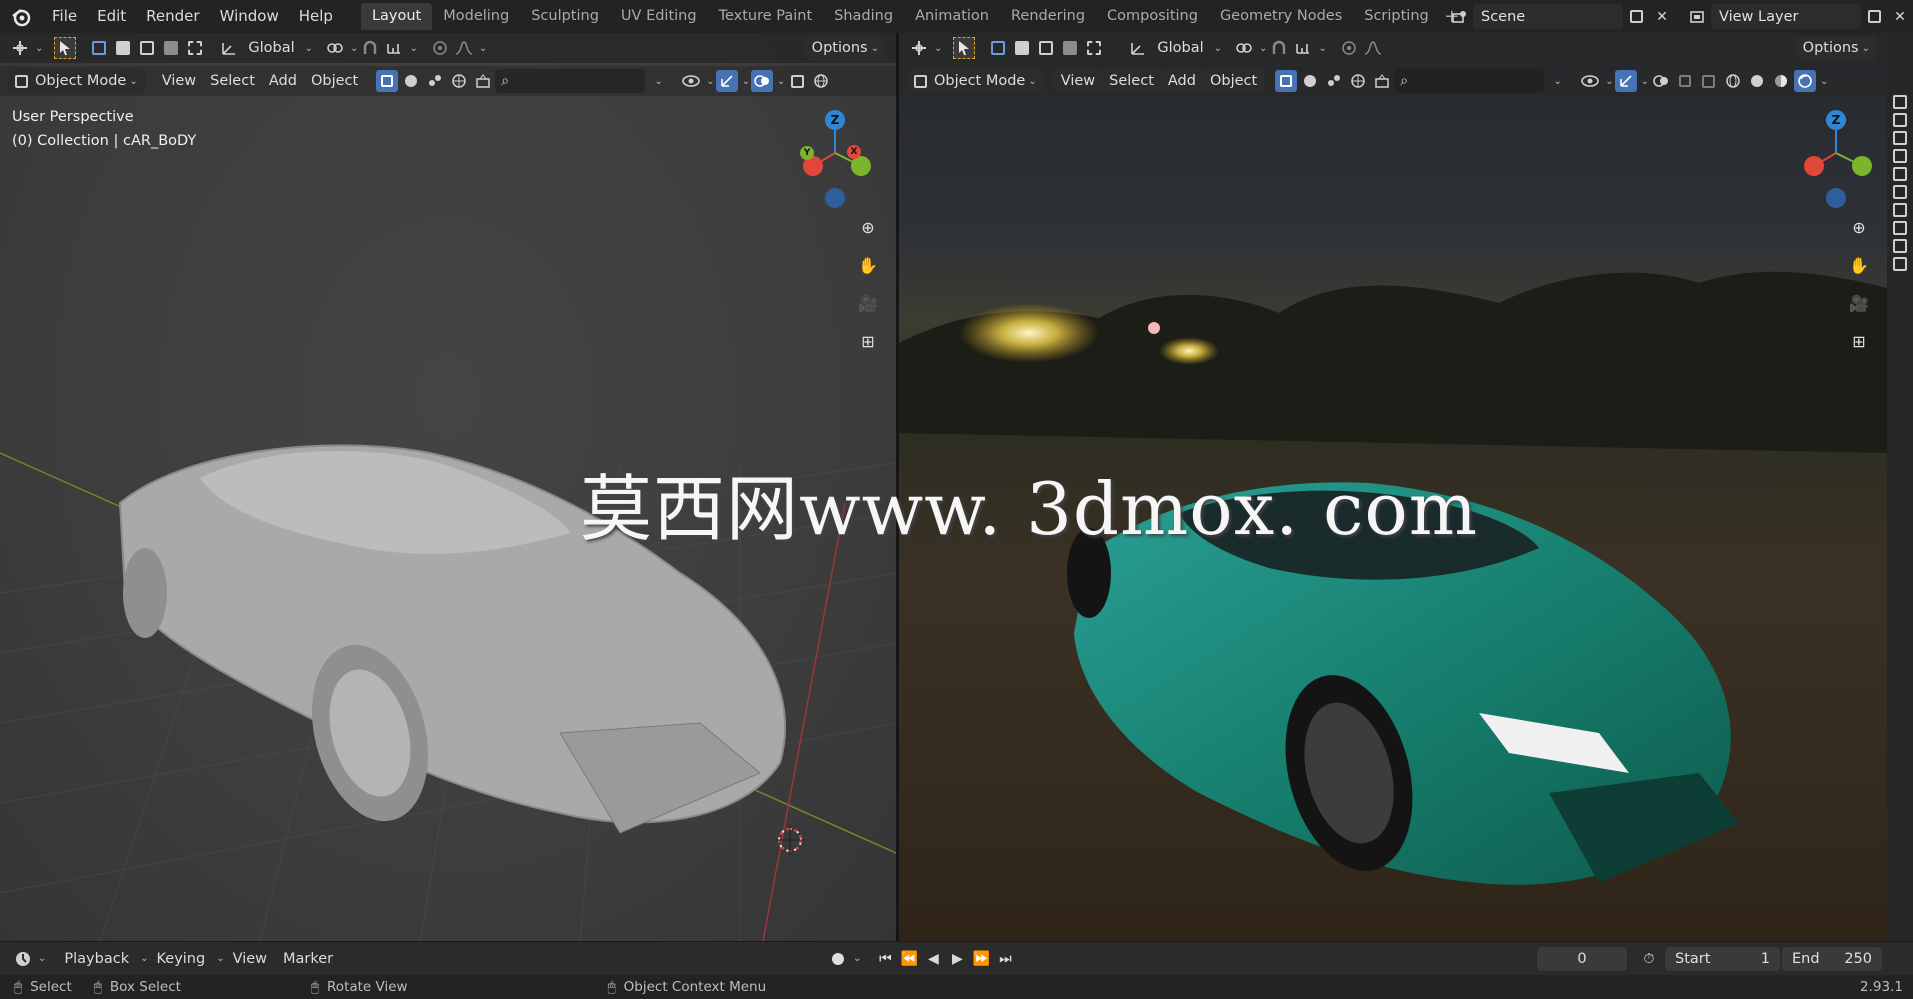 The height and width of the screenshot is (999, 1913). Describe the element at coordinates (1460, 16) in the screenshot. I see `scene-icon` at that location.